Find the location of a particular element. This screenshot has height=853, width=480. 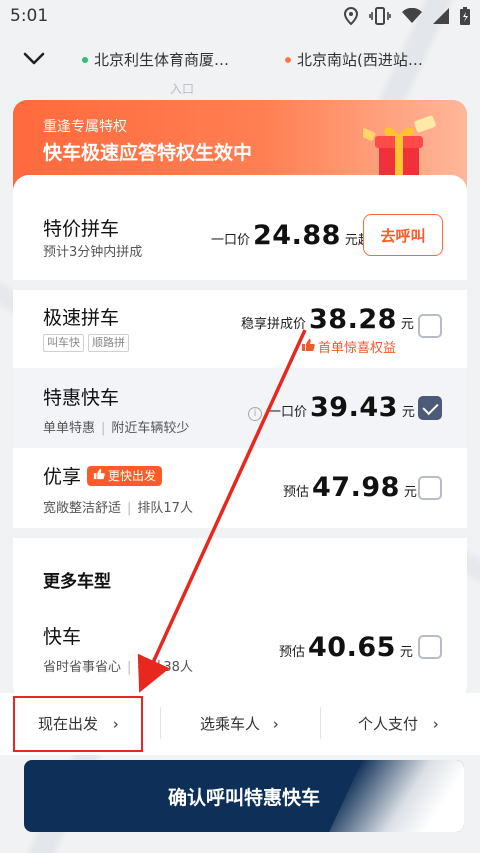

promo-label: 首单惊喜权益 is located at coordinates (357, 348).